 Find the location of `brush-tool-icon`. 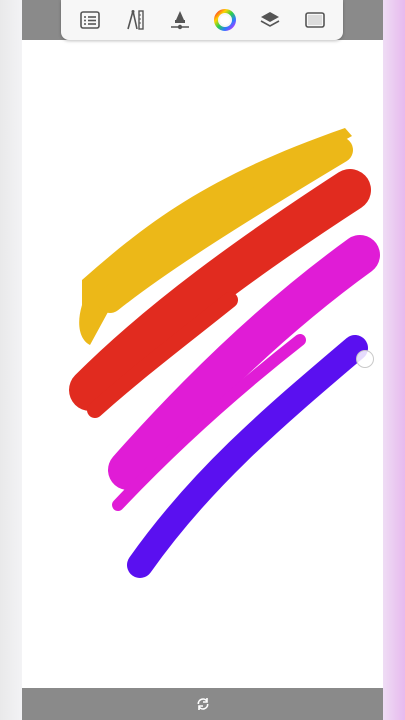

brush-tool-icon is located at coordinates (179, 20).